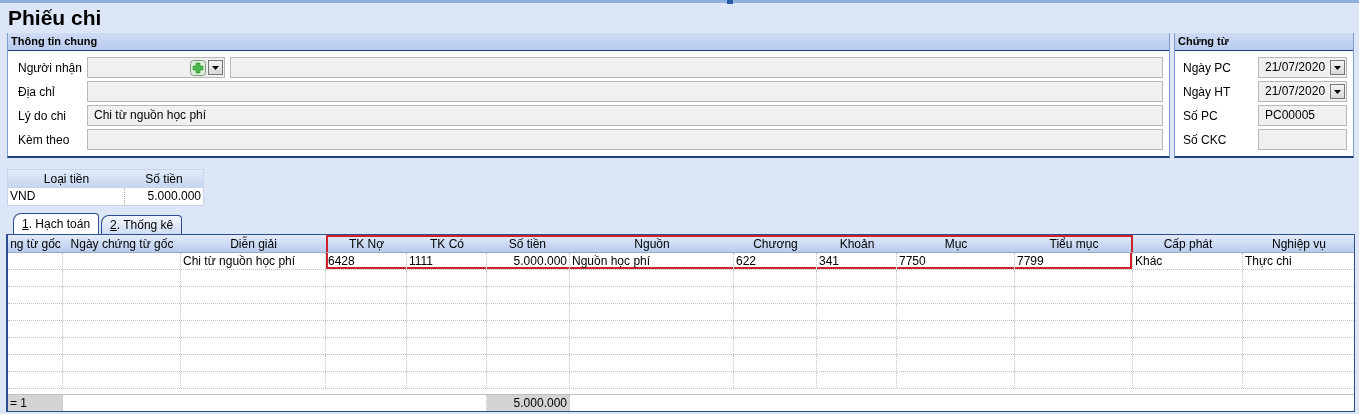  Describe the element at coordinates (35, 243) in the screenshot. I see `column-header: ng từ gốc` at that location.